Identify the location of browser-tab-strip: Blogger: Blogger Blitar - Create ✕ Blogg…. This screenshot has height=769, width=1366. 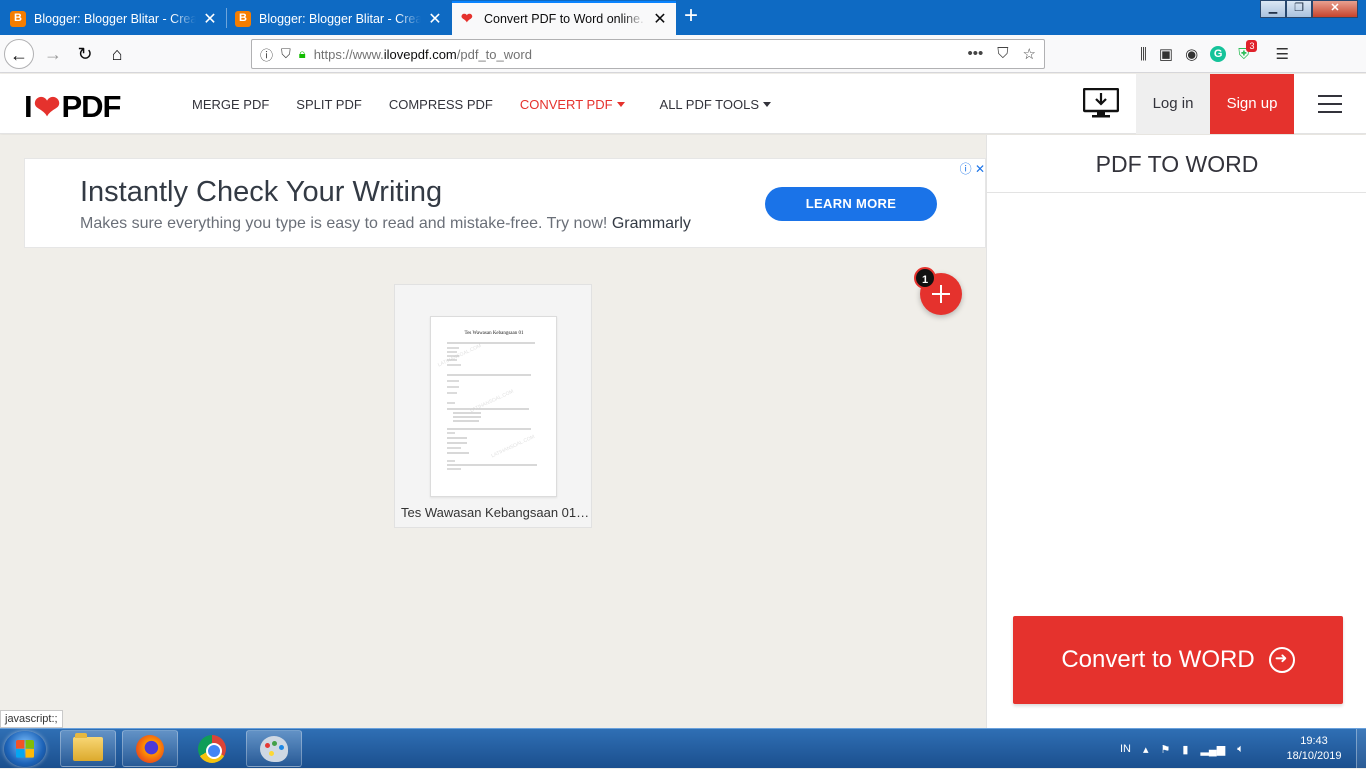
(683, 17).